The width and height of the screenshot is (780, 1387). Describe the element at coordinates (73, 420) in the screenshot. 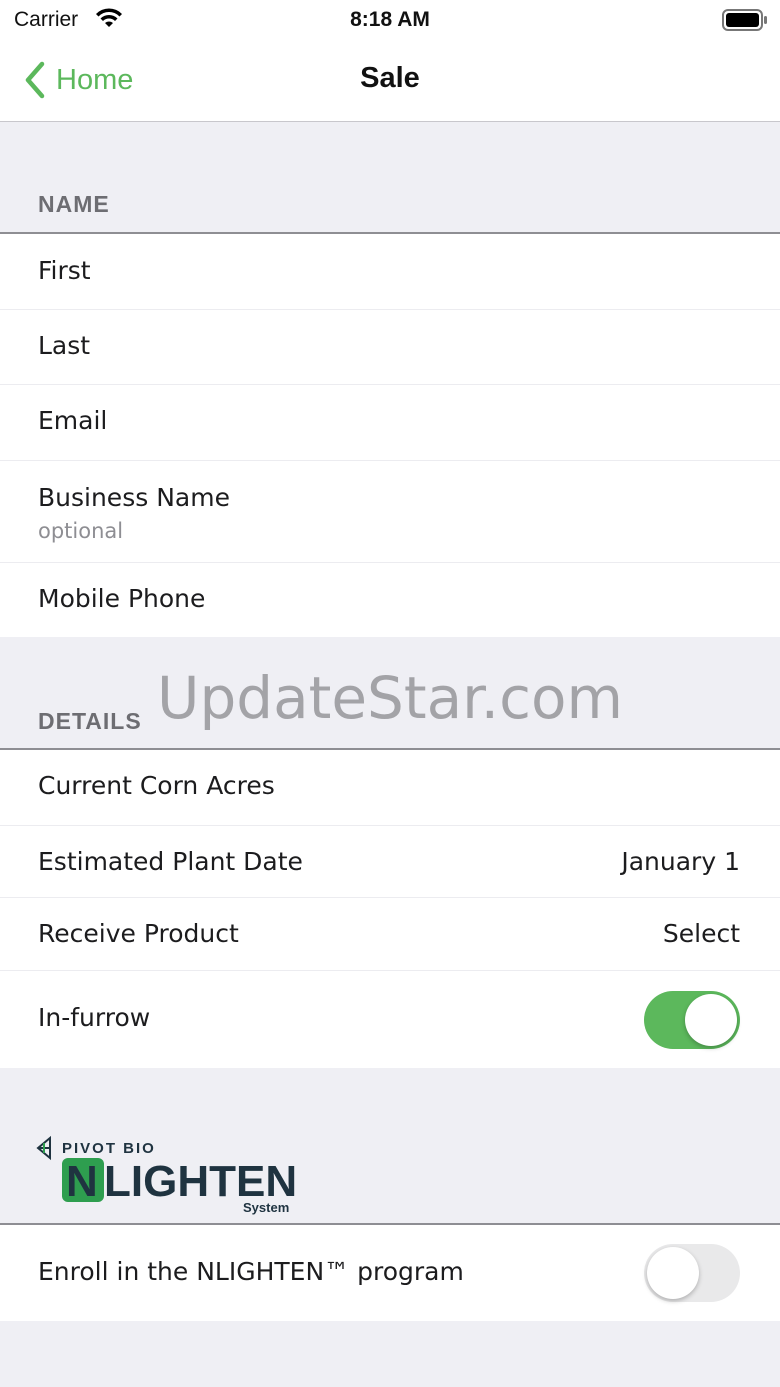

I see `field-label: Email` at that location.